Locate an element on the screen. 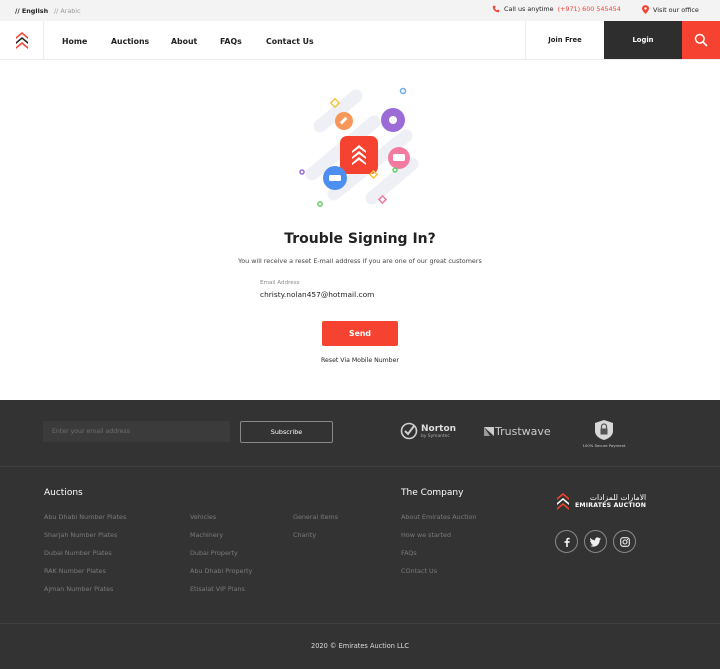 This screenshot has height=669, width=720. footer-link: General Items is located at coordinates (315, 522).